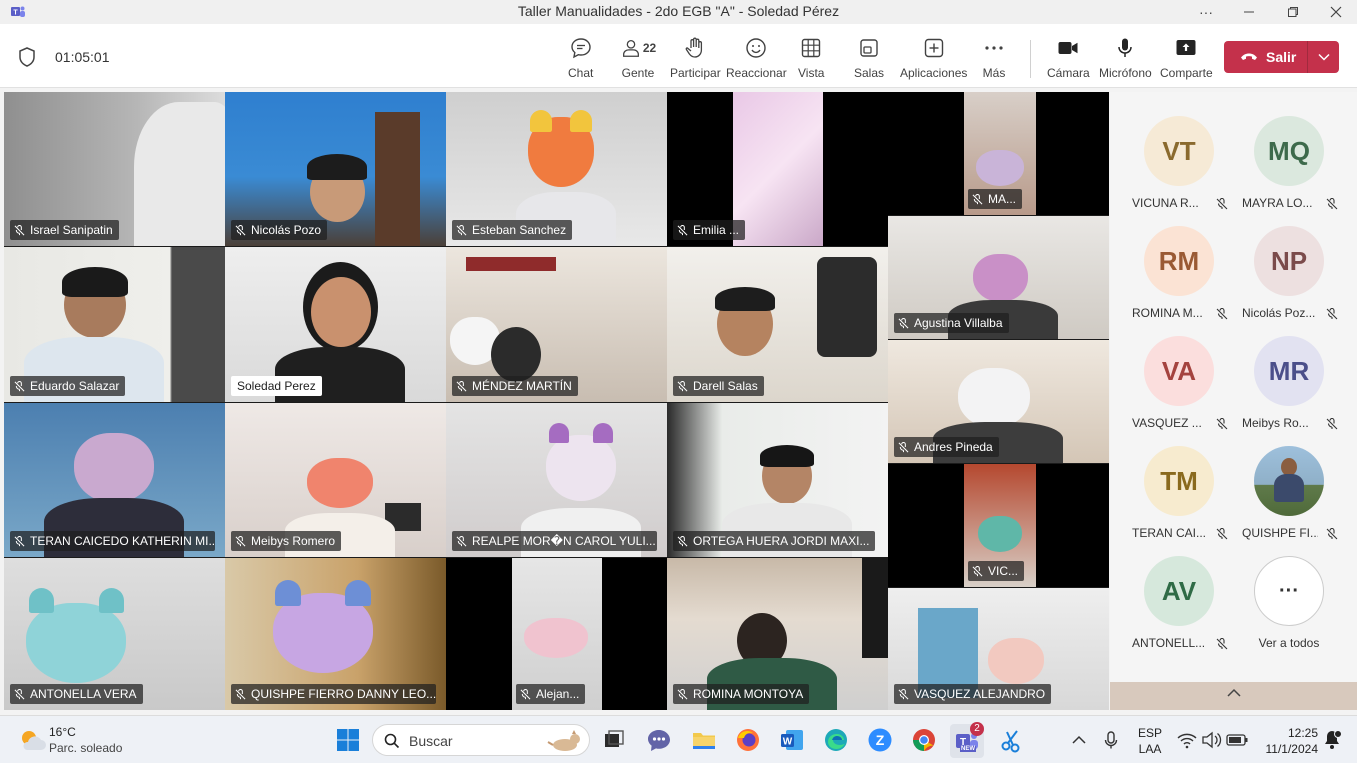 The image size is (1357, 763). Describe the element at coordinates (811, 48) in the screenshot. I see `grid-view-icon` at that location.